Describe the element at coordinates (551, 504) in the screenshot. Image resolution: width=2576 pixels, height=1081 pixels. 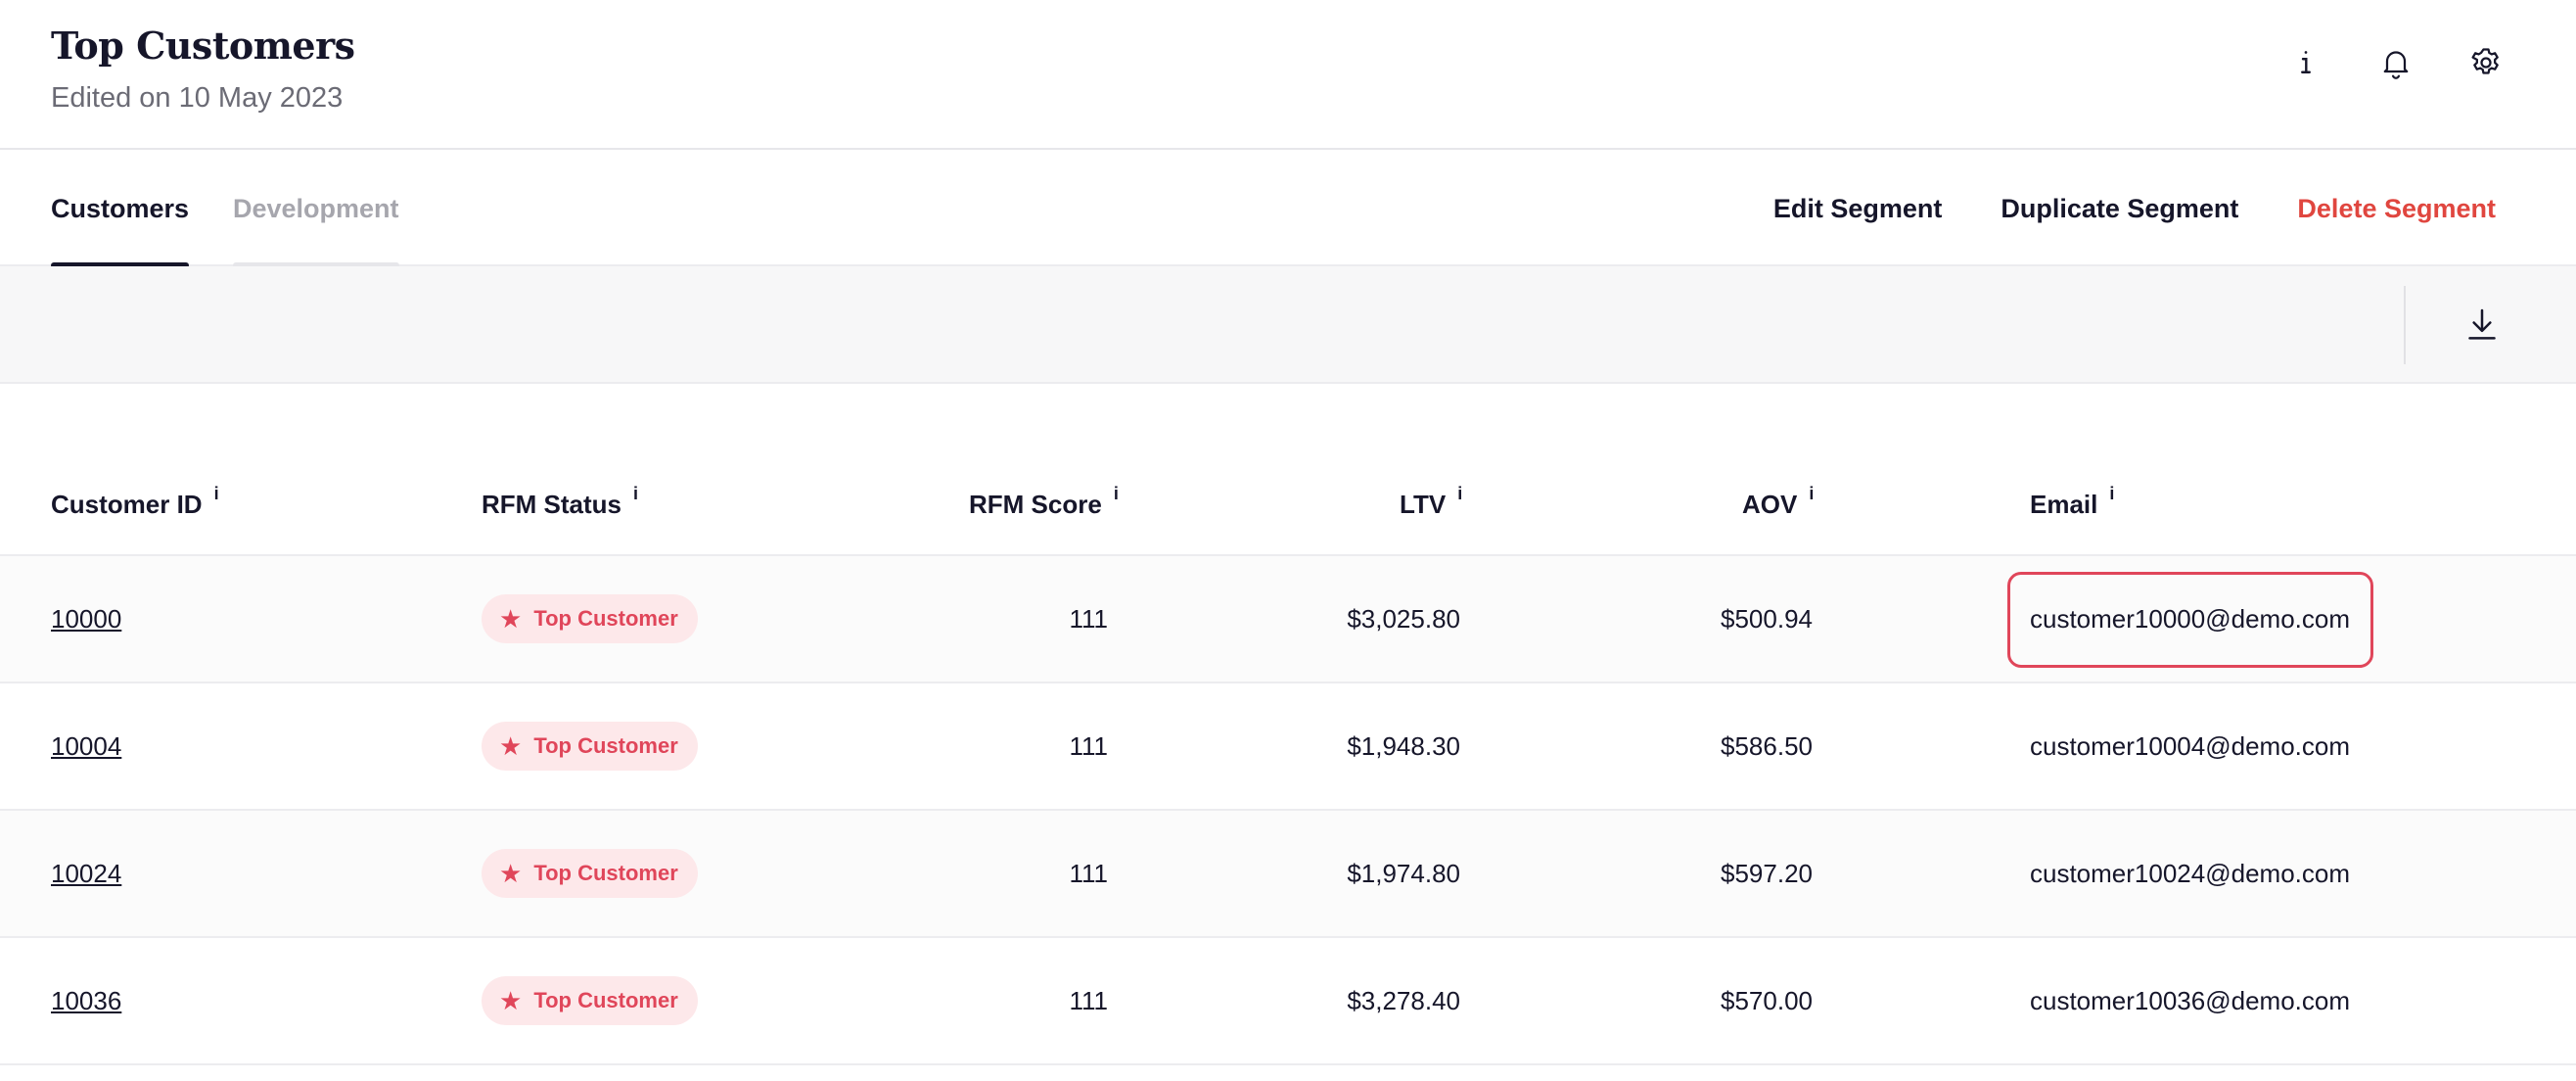
I see `column-label: RFM Status` at that location.